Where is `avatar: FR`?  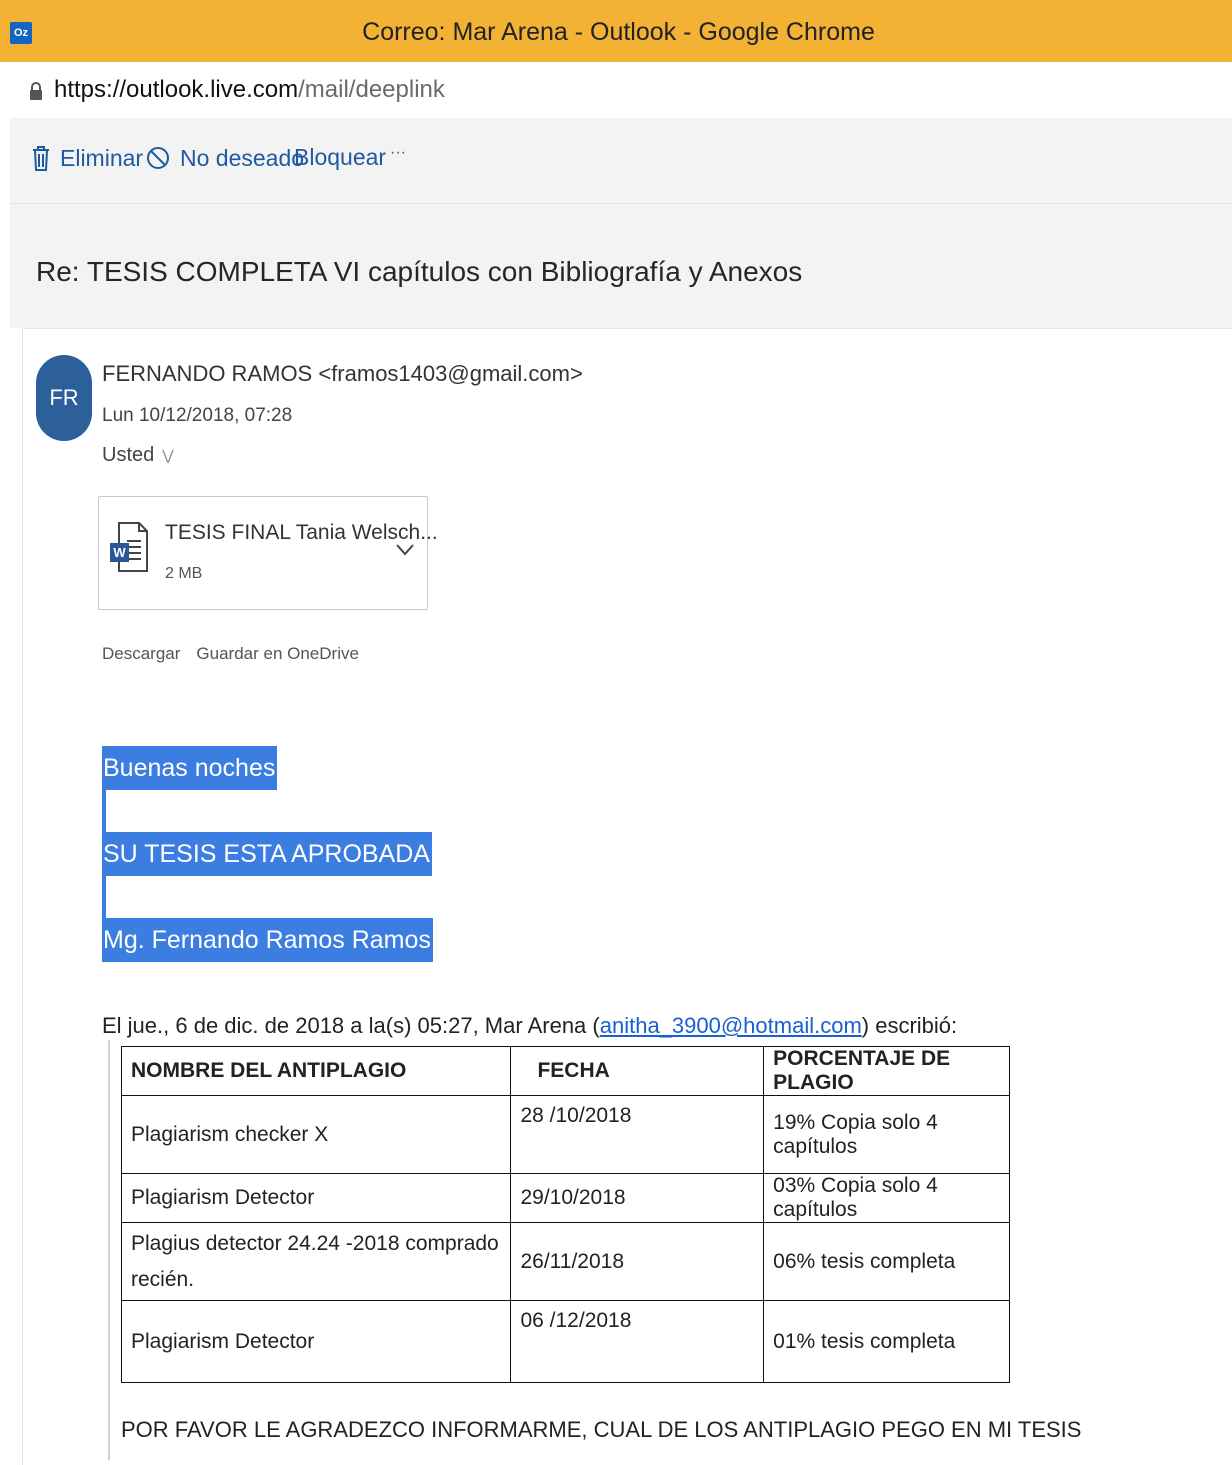
avatar: FR is located at coordinates (64, 398).